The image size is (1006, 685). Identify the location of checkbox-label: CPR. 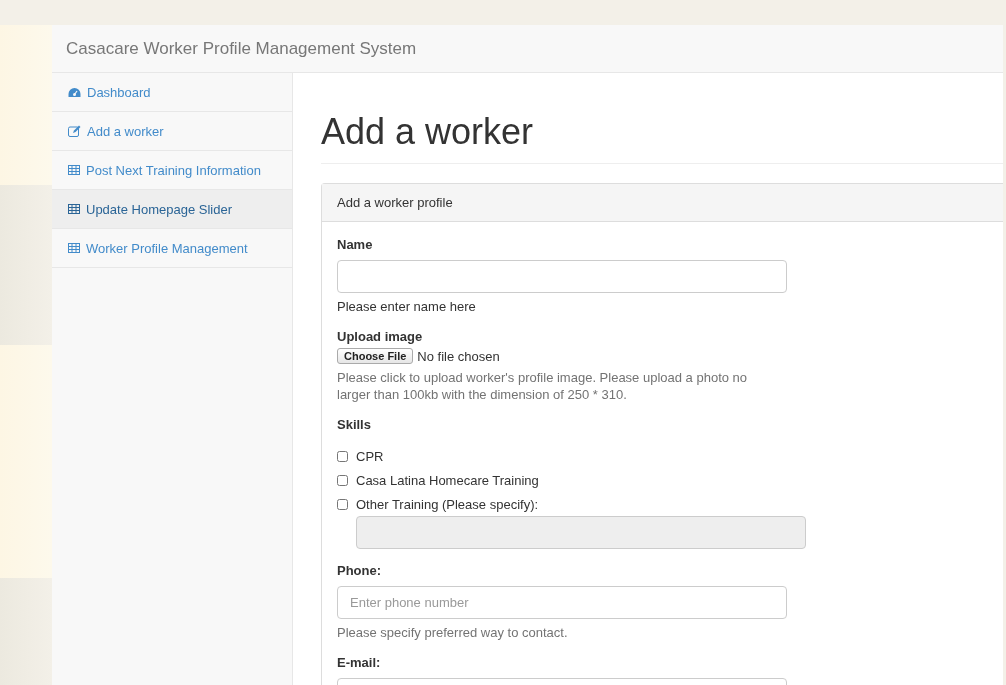
(370, 456).